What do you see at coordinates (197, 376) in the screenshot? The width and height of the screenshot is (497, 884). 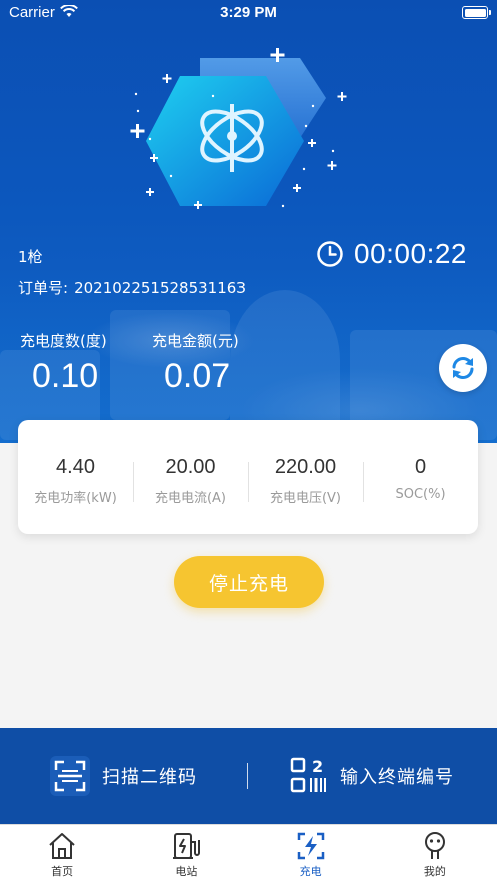 I see `amount-value: 0.07` at bounding box center [197, 376].